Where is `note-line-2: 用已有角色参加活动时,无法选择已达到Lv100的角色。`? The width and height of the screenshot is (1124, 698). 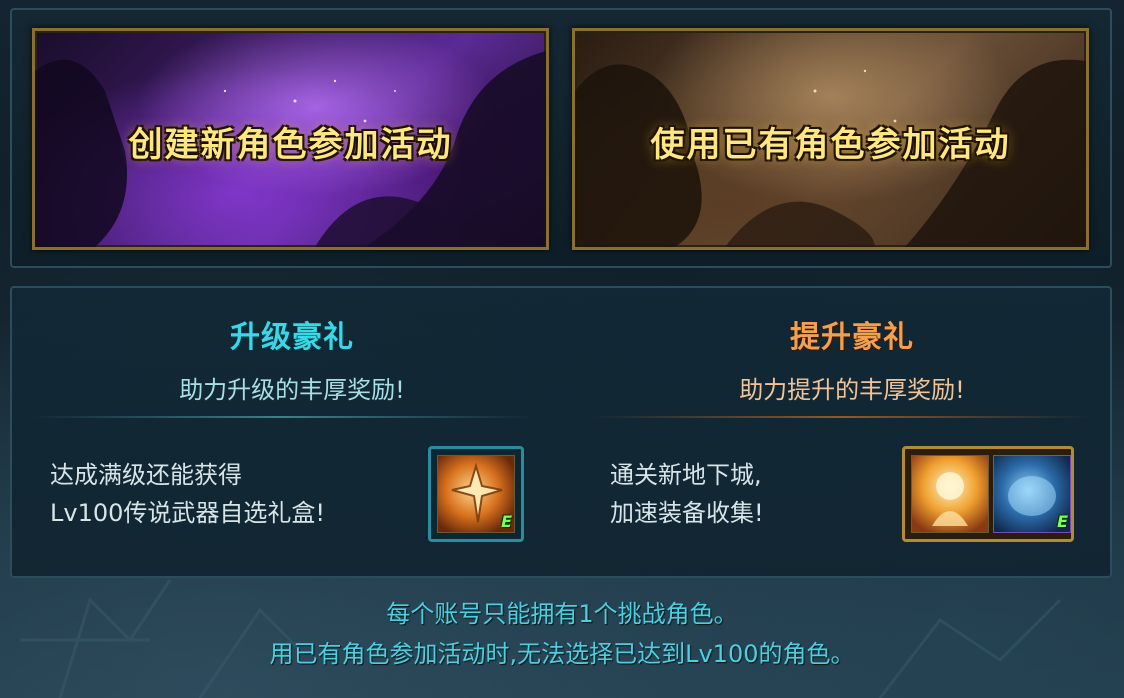 note-line-2: 用已有角色参加活动时,无法选择已达到Lv100的角色。 is located at coordinates (562, 654).